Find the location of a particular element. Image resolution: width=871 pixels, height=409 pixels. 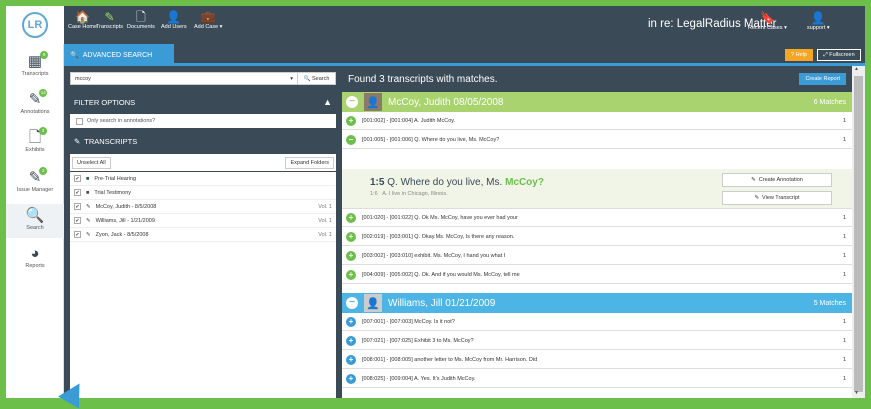

unselect-all-button: Unselect All is located at coordinates (91, 162).